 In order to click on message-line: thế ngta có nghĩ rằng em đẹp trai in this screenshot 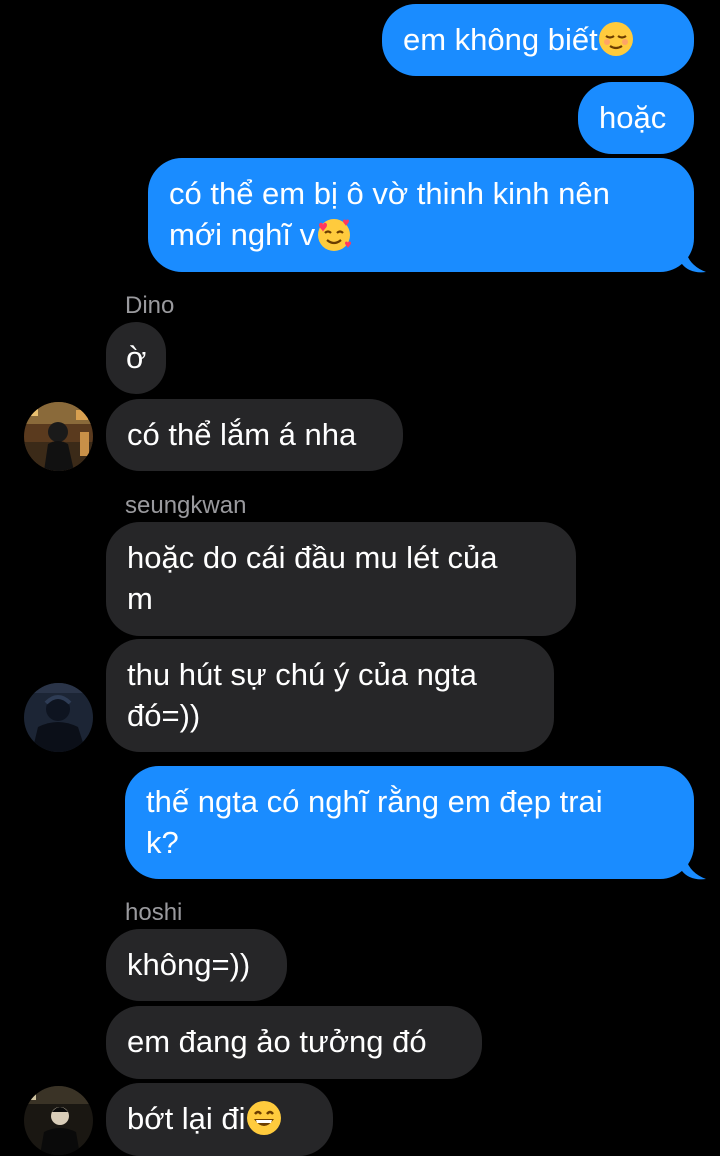, I will do `click(374, 801)`.